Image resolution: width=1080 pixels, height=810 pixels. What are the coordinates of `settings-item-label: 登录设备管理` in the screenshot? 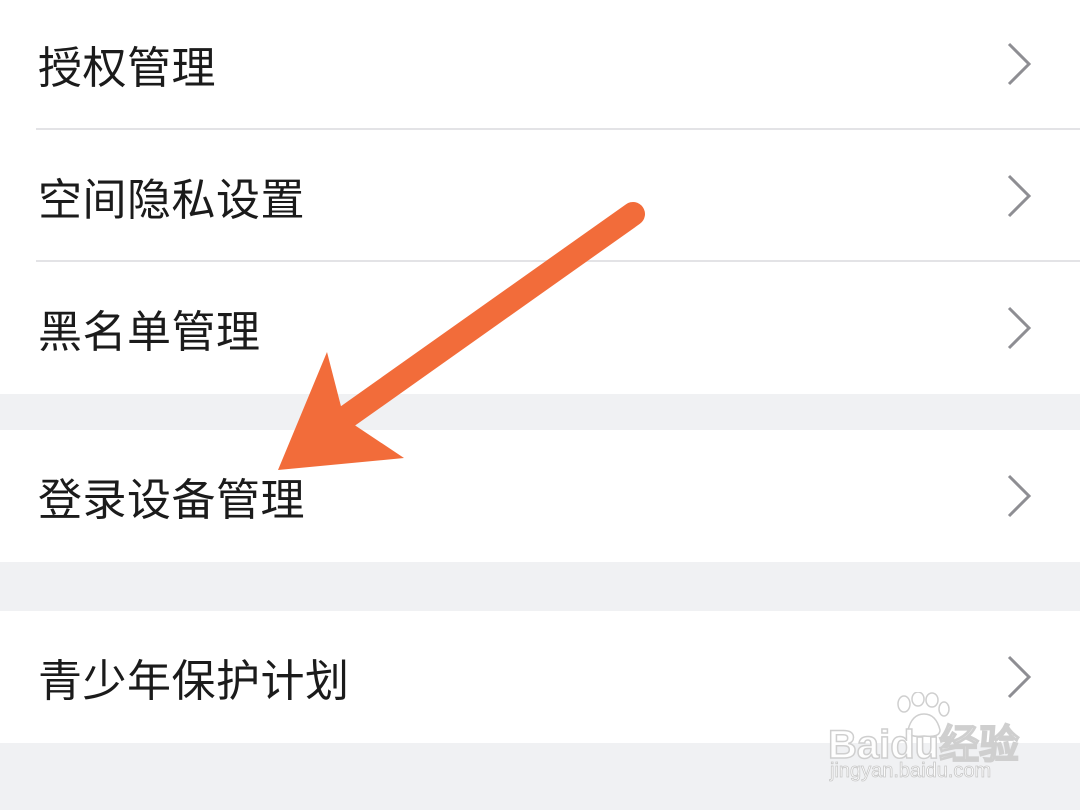 It's located at (171, 500).